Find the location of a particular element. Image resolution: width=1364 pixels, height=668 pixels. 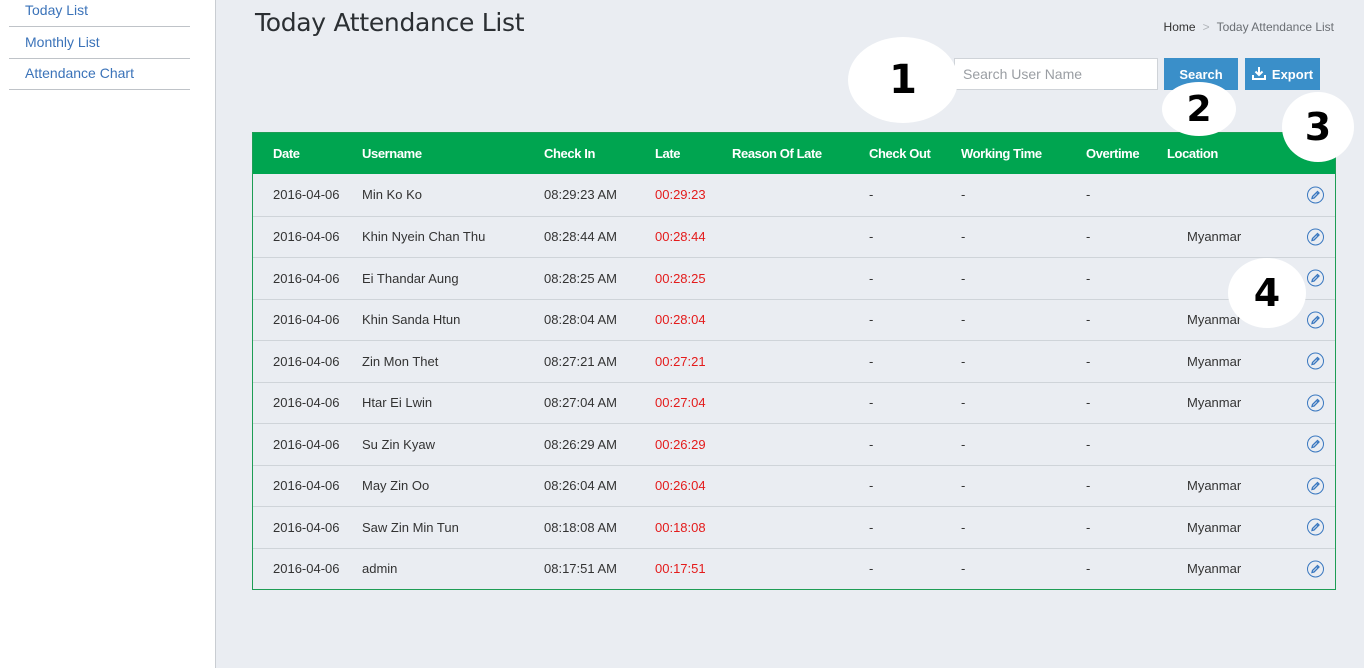

column-header-location: Location is located at coordinates (1192, 153).